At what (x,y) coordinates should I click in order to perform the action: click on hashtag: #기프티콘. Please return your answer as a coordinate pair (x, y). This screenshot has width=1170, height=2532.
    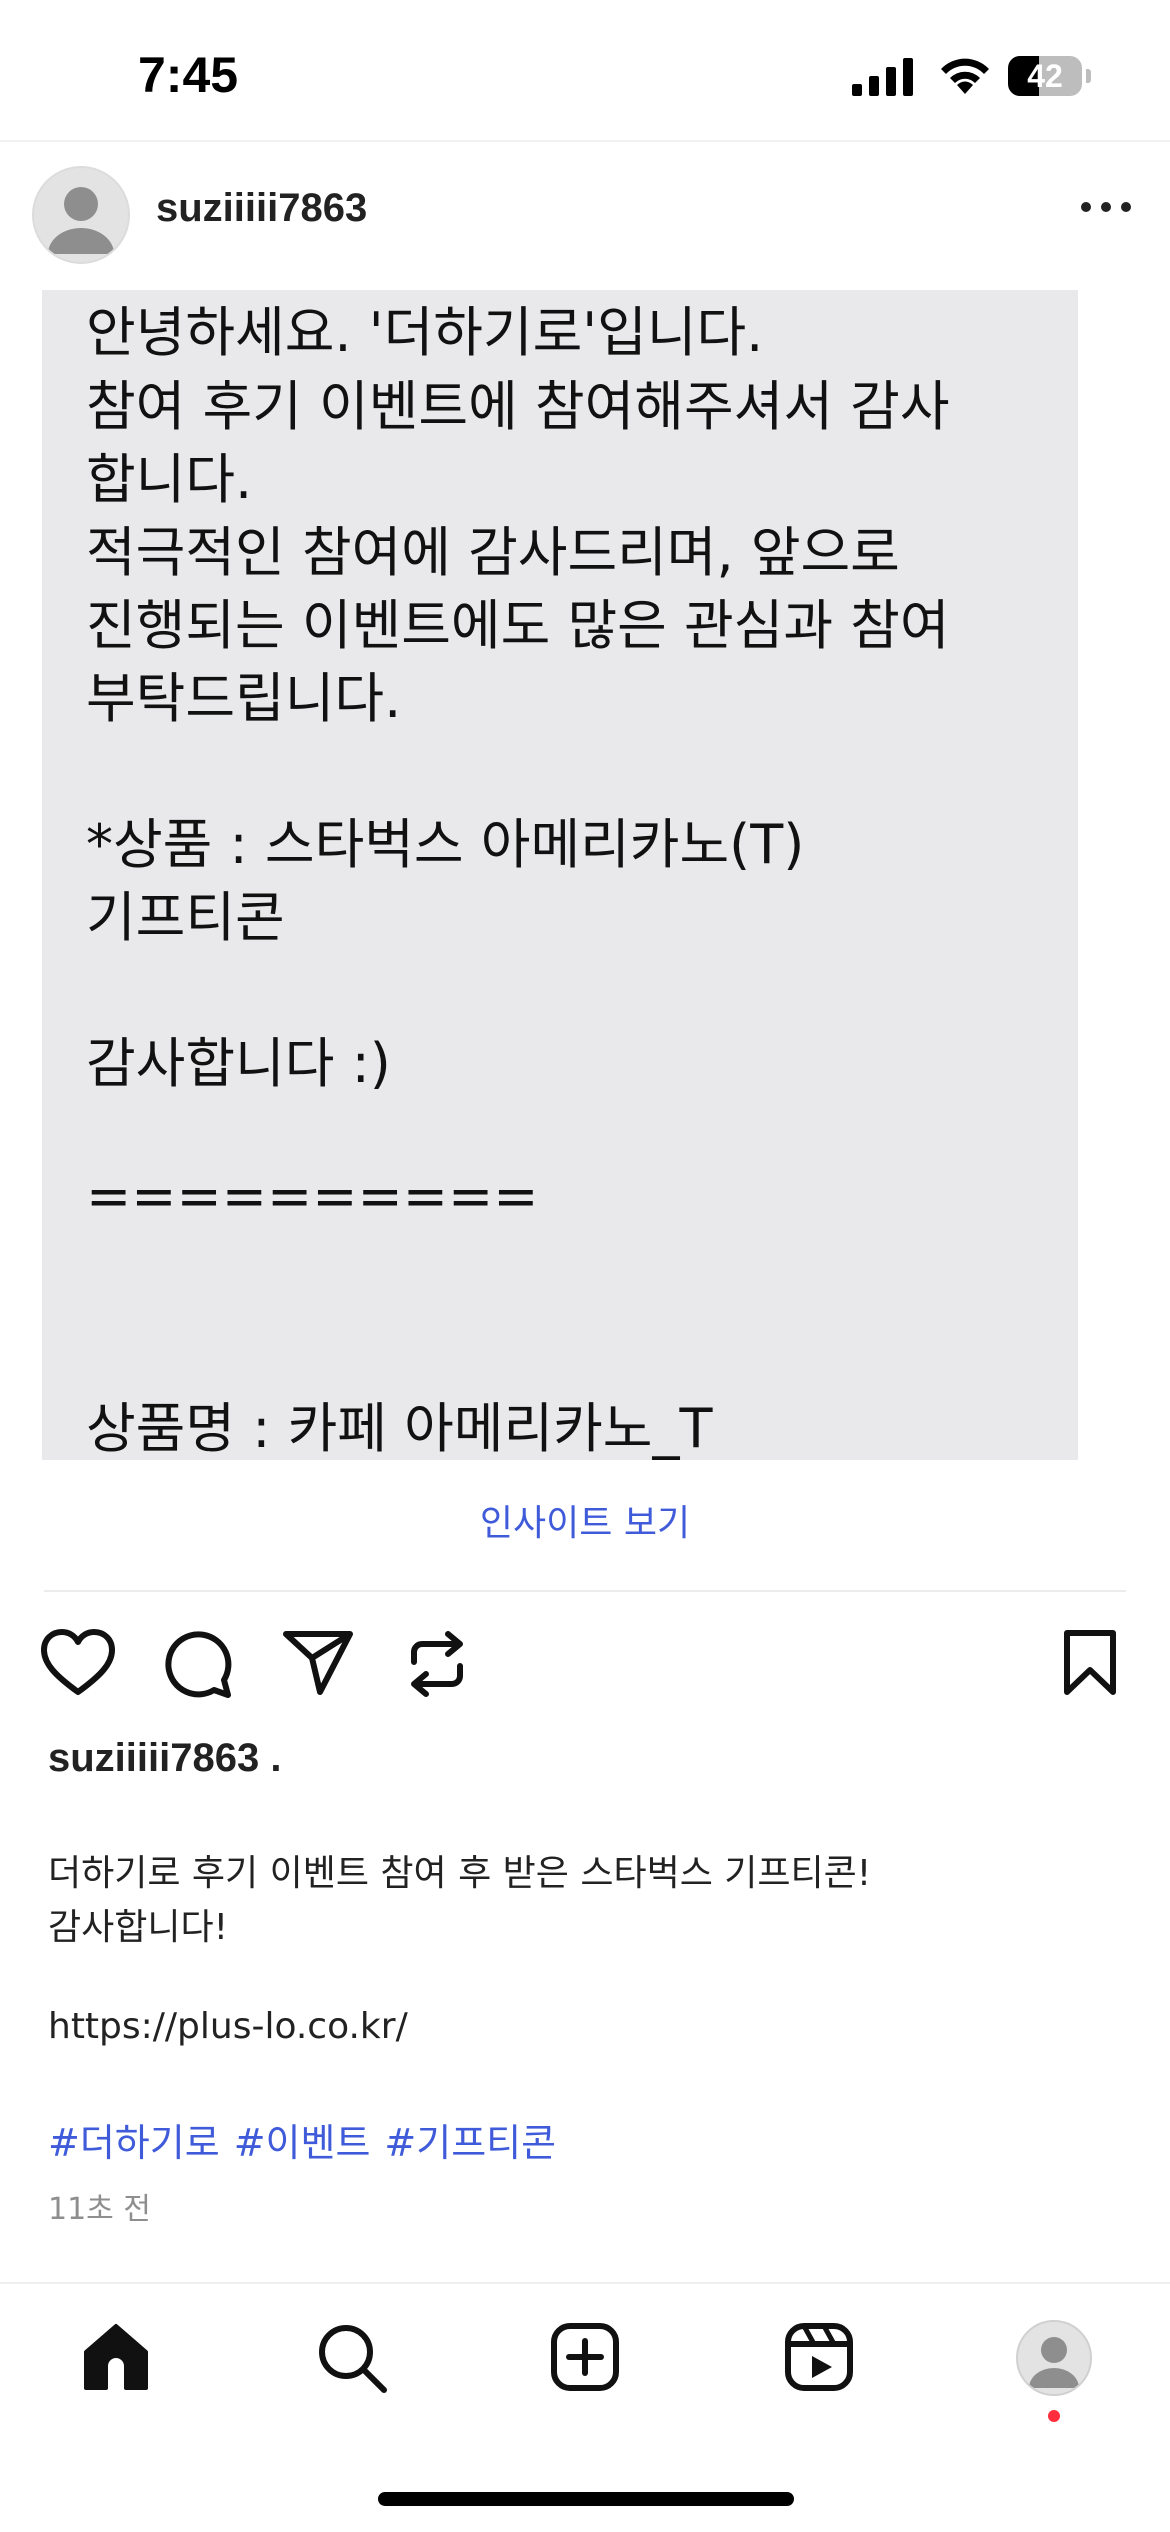
    Looking at the image, I should click on (470, 2143).